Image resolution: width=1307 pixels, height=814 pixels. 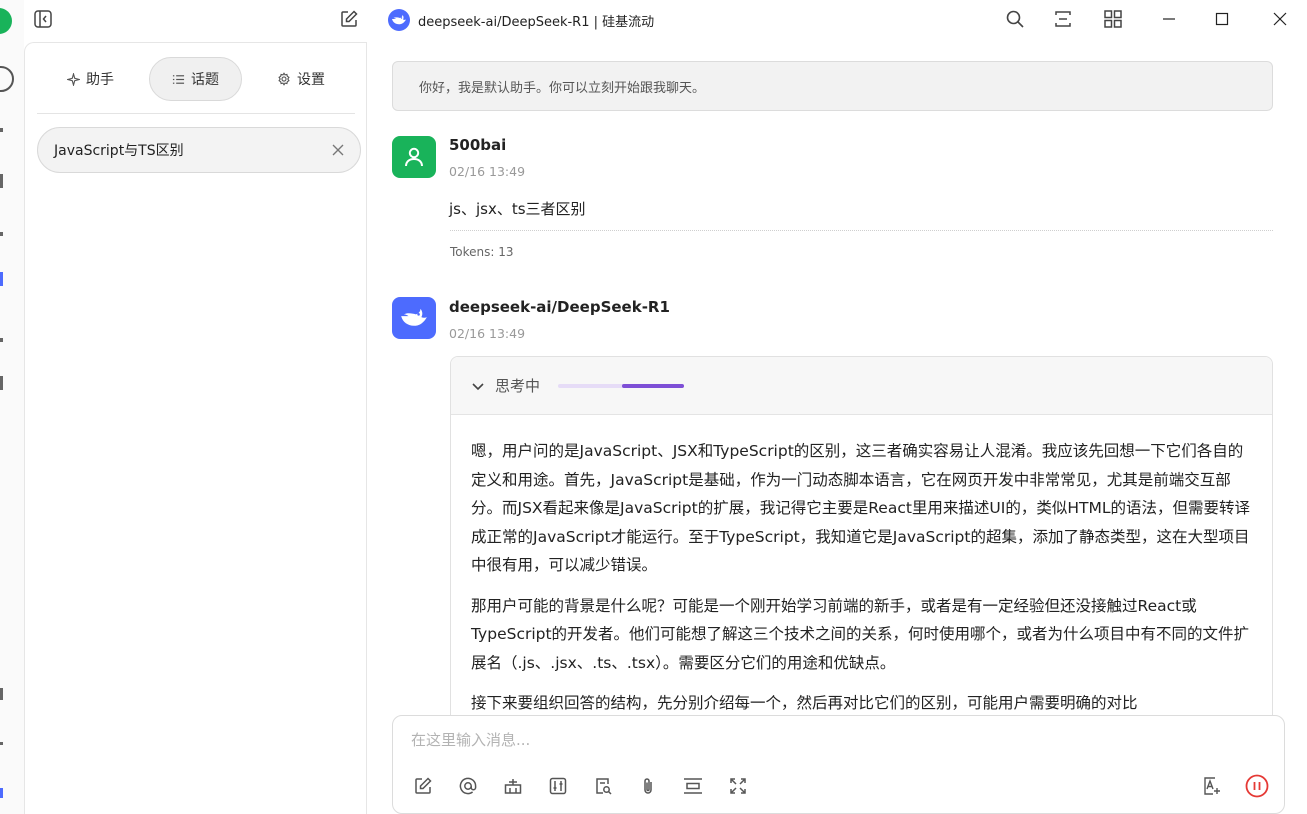 I want to click on close-window-icon, so click(x=1280, y=19).